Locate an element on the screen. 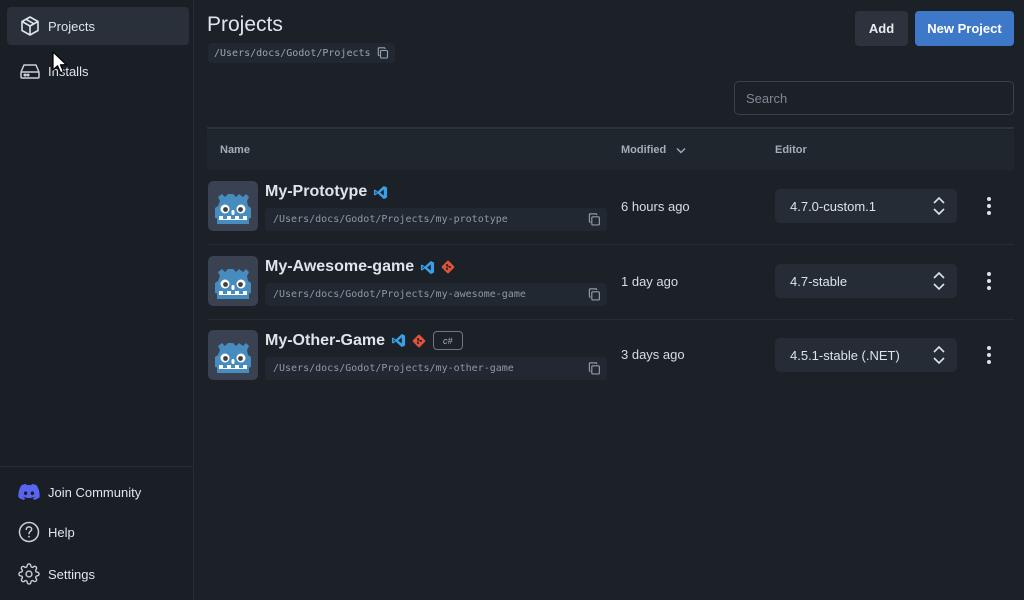 The image size is (1024, 600). chevron-down-icon is located at coordinates (681, 150).